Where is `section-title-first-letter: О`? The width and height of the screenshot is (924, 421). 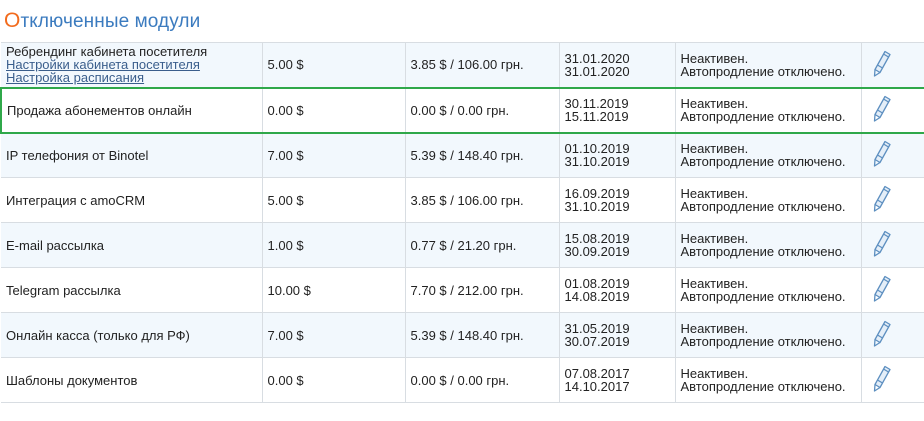 section-title-first-letter: О is located at coordinates (12, 20).